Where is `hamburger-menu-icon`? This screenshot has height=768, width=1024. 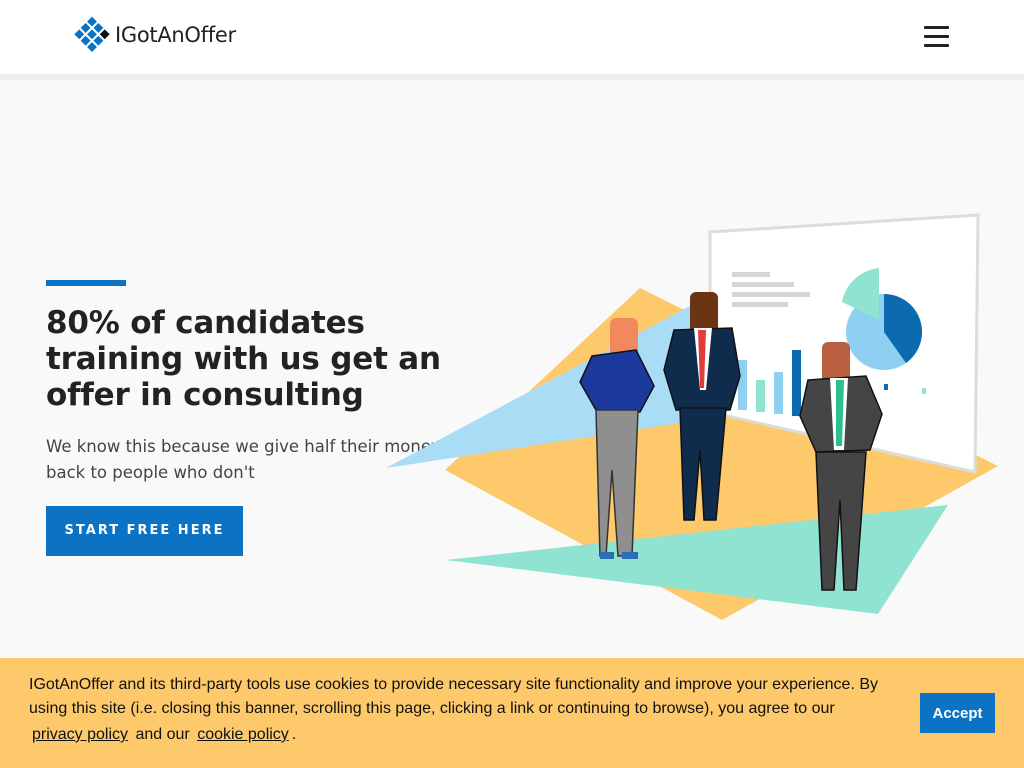 hamburger-menu-icon is located at coordinates (936, 37).